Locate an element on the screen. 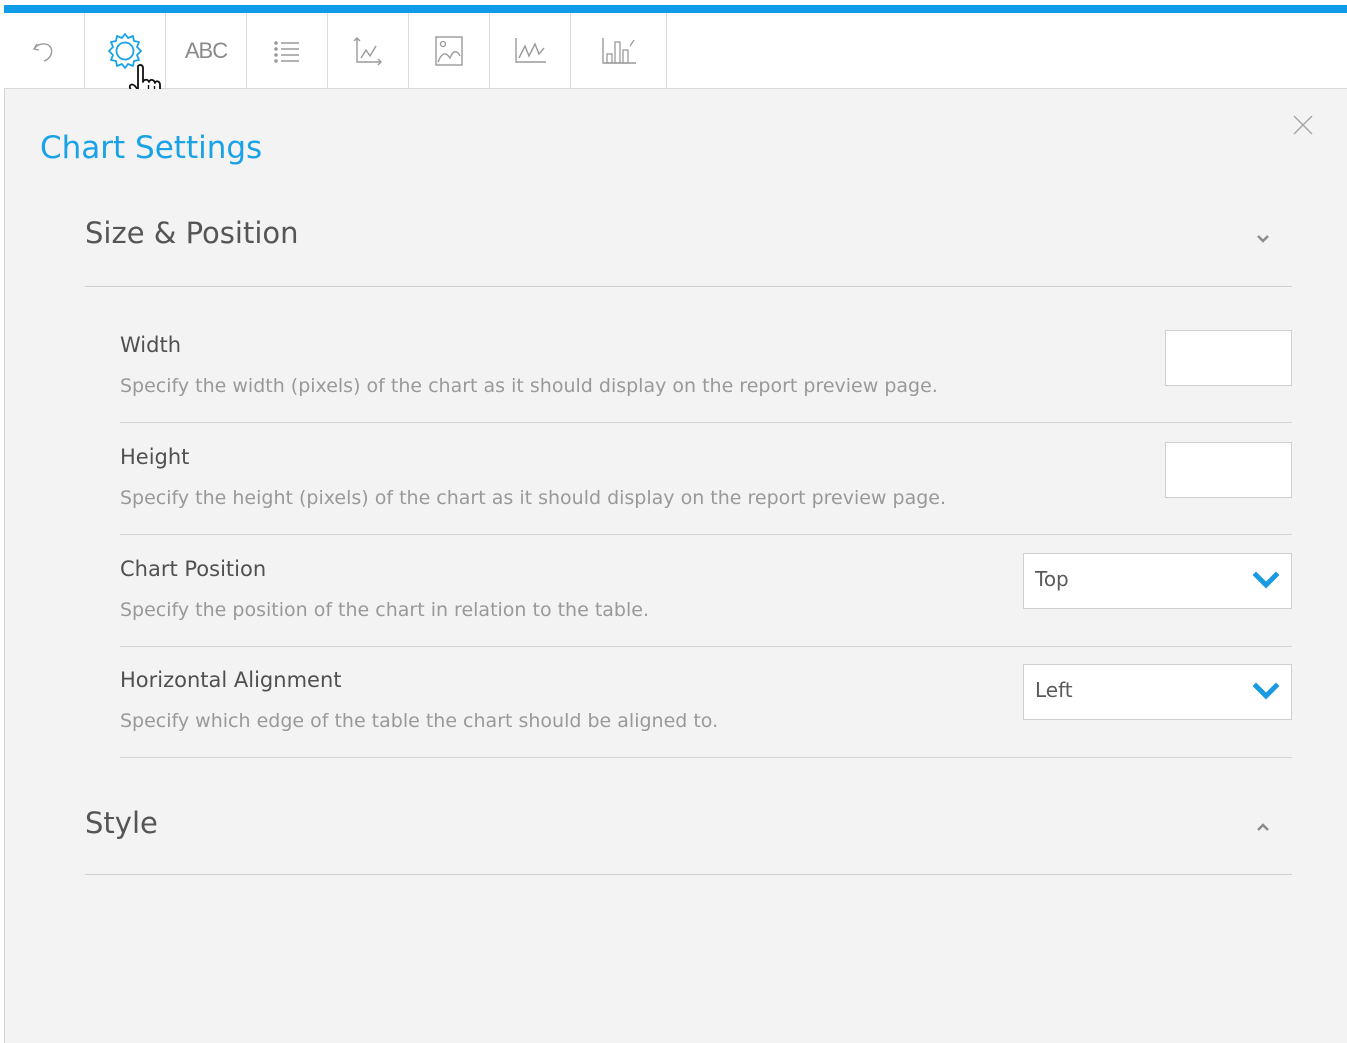 This screenshot has height=1043, width=1347. image-icon is located at coordinates (449, 50).